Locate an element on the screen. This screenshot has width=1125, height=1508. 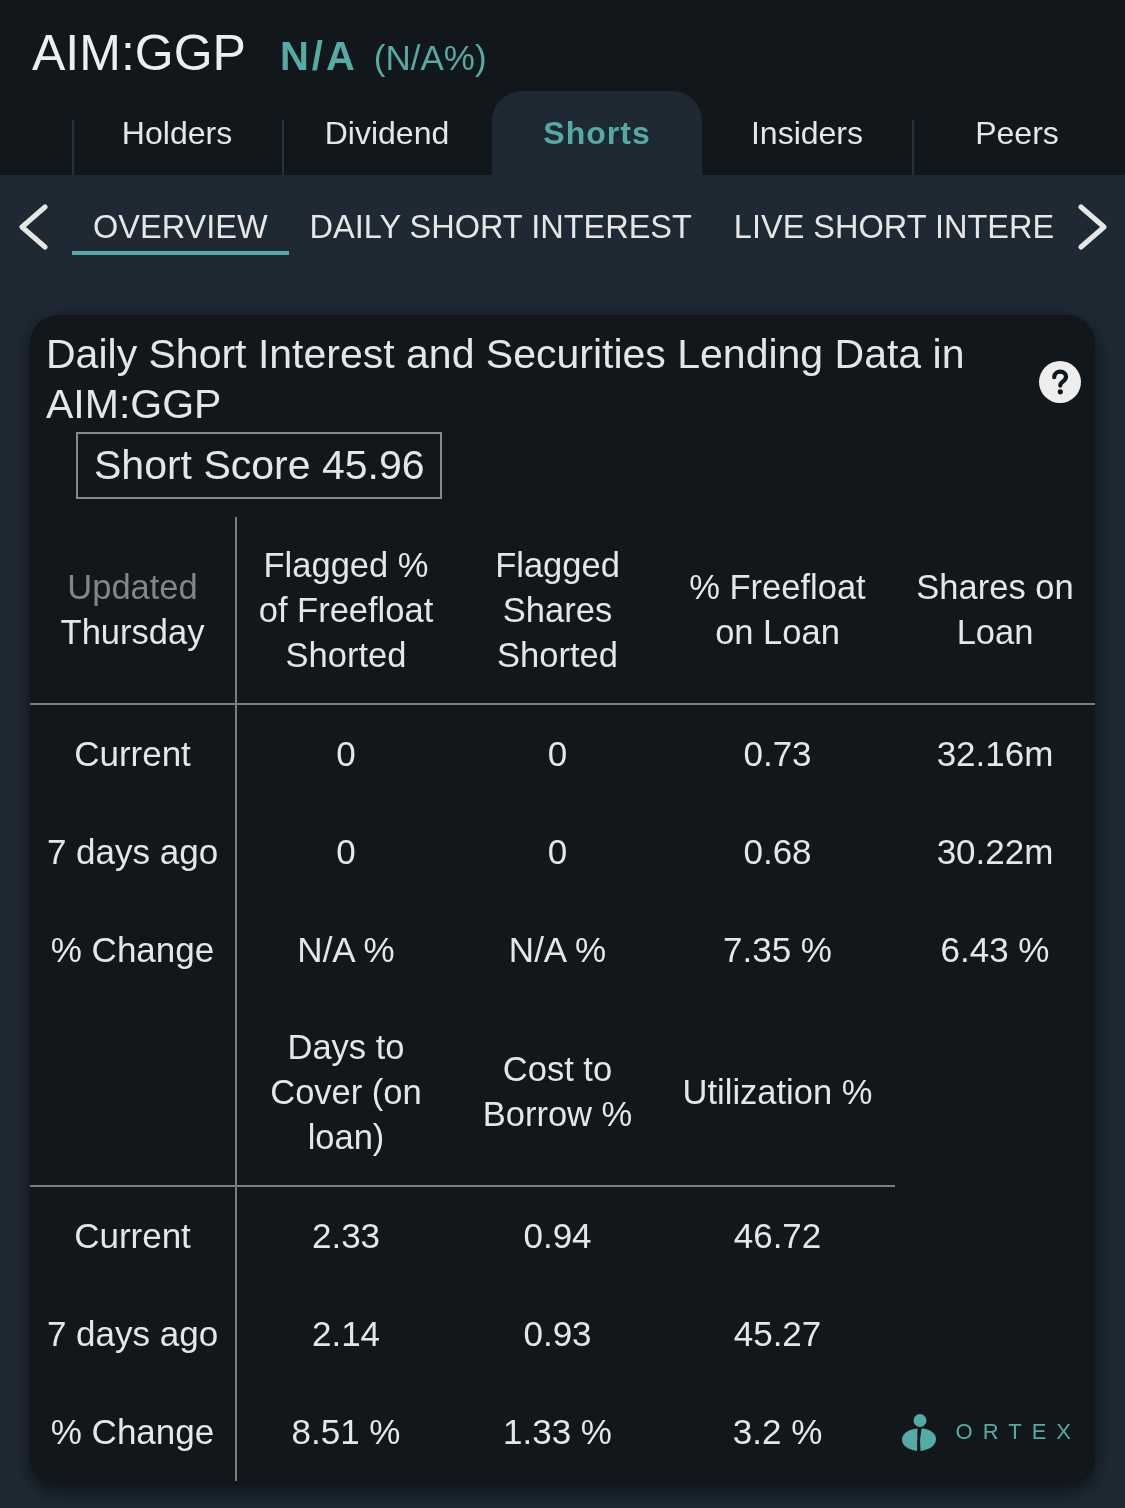
data-value: 0.94 is located at coordinates (557, 1236).